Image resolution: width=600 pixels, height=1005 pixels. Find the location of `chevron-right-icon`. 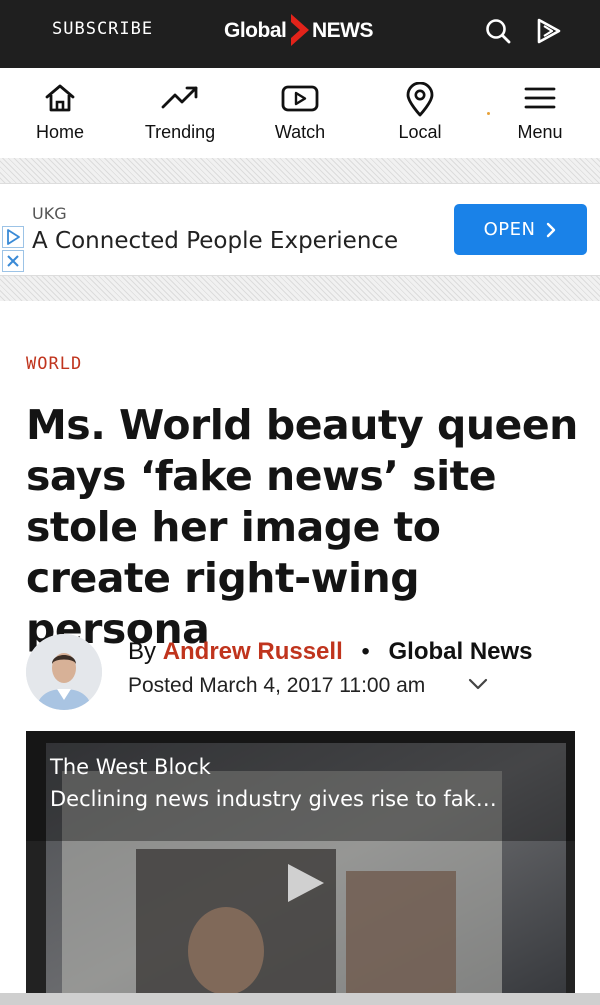

chevron-right-icon is located at coordinates (551, 229).